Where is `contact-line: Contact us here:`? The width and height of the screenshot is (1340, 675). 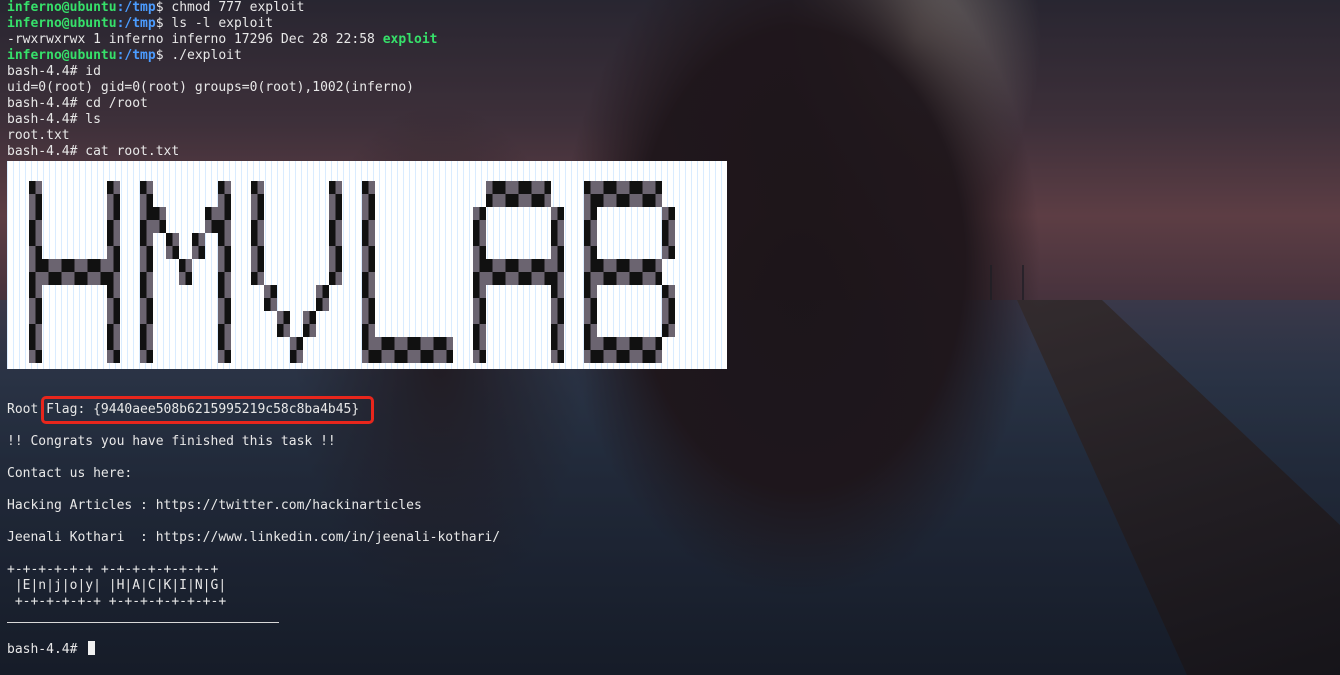 contact-line: Contact us here: is located at coordinates (70, 473).